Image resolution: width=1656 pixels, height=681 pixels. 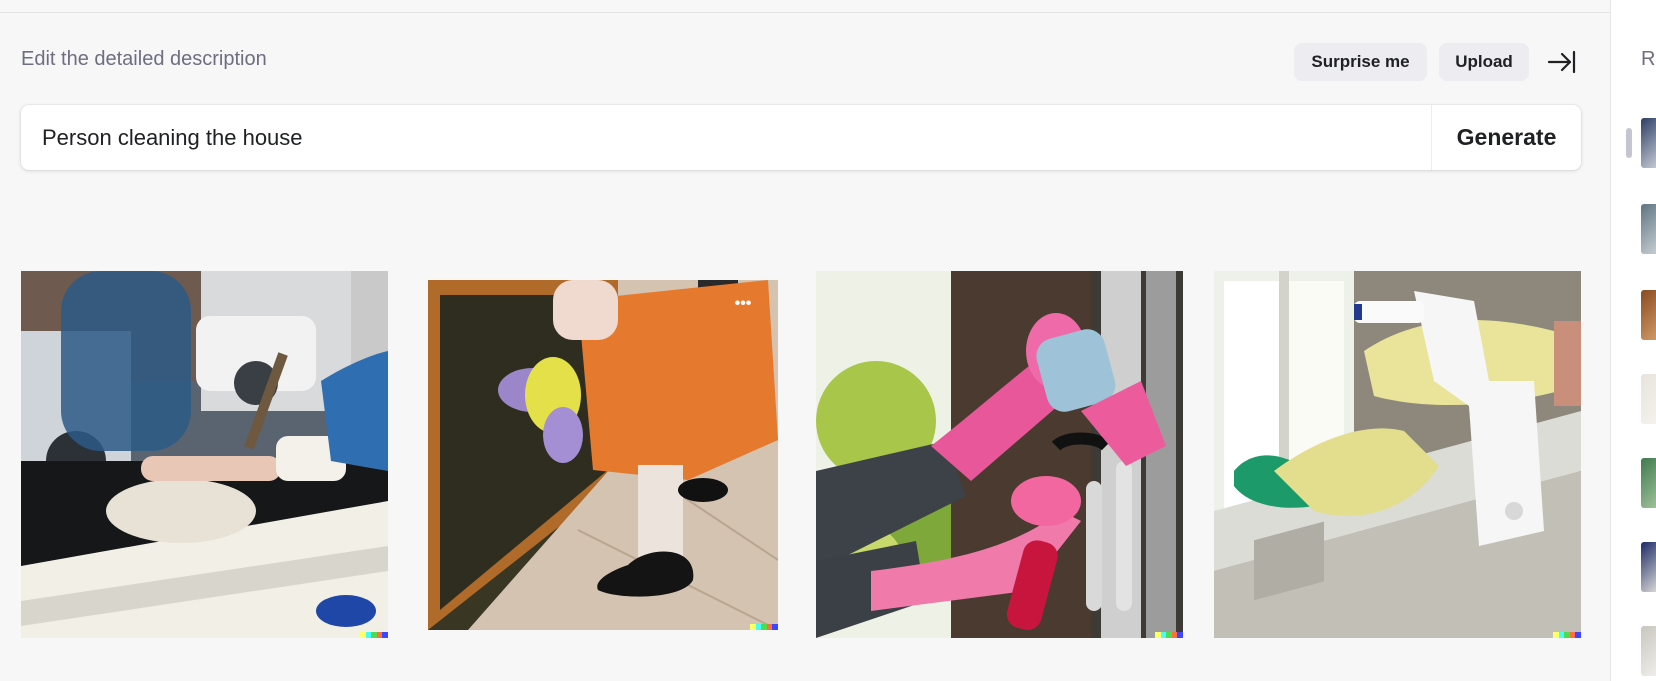 I want to click on prompt-bar: Generate, so click(x=801, y=137).